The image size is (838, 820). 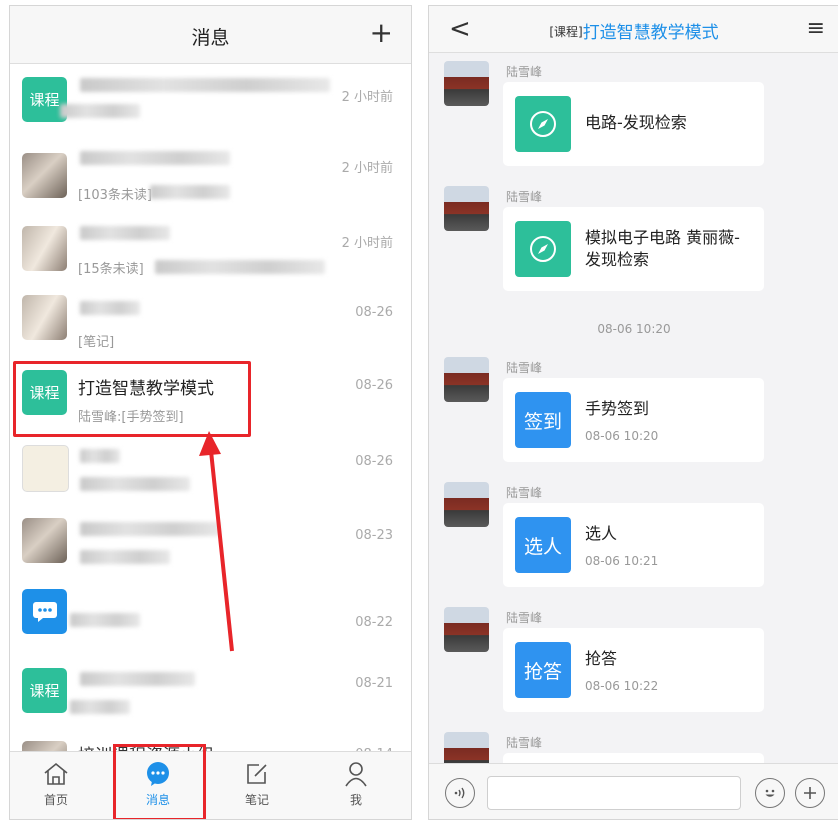 I want to click on tab-label: 笔记, so click(x=256, y=800).